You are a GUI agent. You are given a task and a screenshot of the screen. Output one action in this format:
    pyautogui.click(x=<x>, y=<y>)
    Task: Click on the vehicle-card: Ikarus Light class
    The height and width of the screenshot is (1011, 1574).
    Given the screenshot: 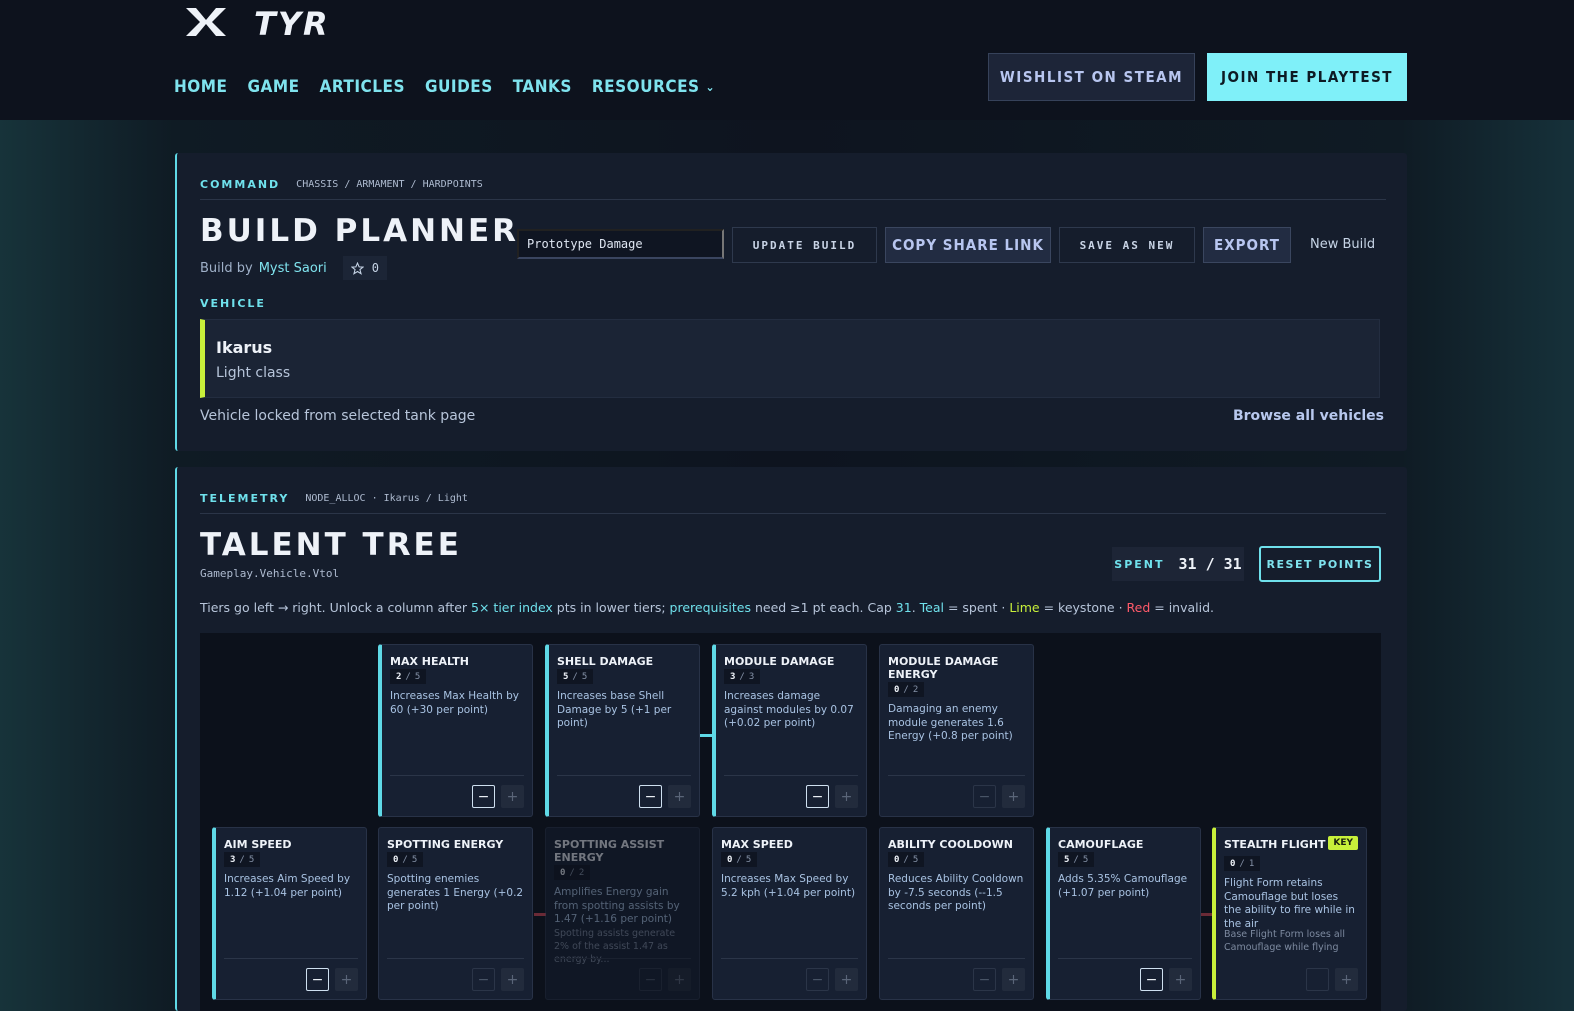 What is the action you would take?
    pyautogui.click(x=790, y=358)
    